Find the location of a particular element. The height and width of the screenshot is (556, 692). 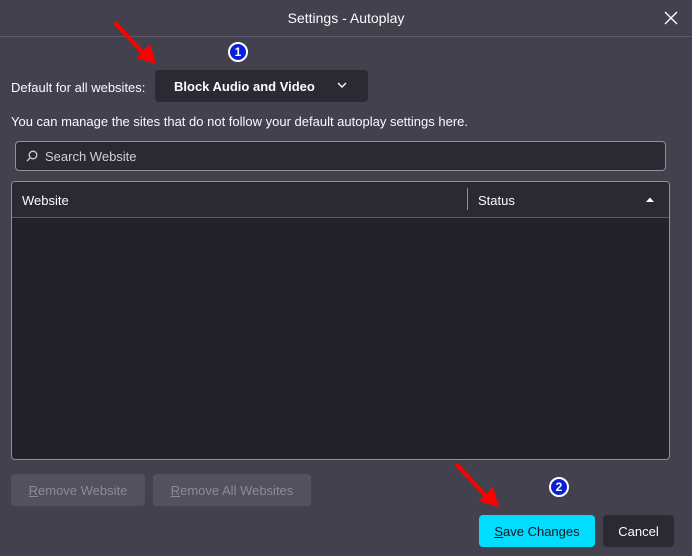

search-box is located at coordinates (340, 156).